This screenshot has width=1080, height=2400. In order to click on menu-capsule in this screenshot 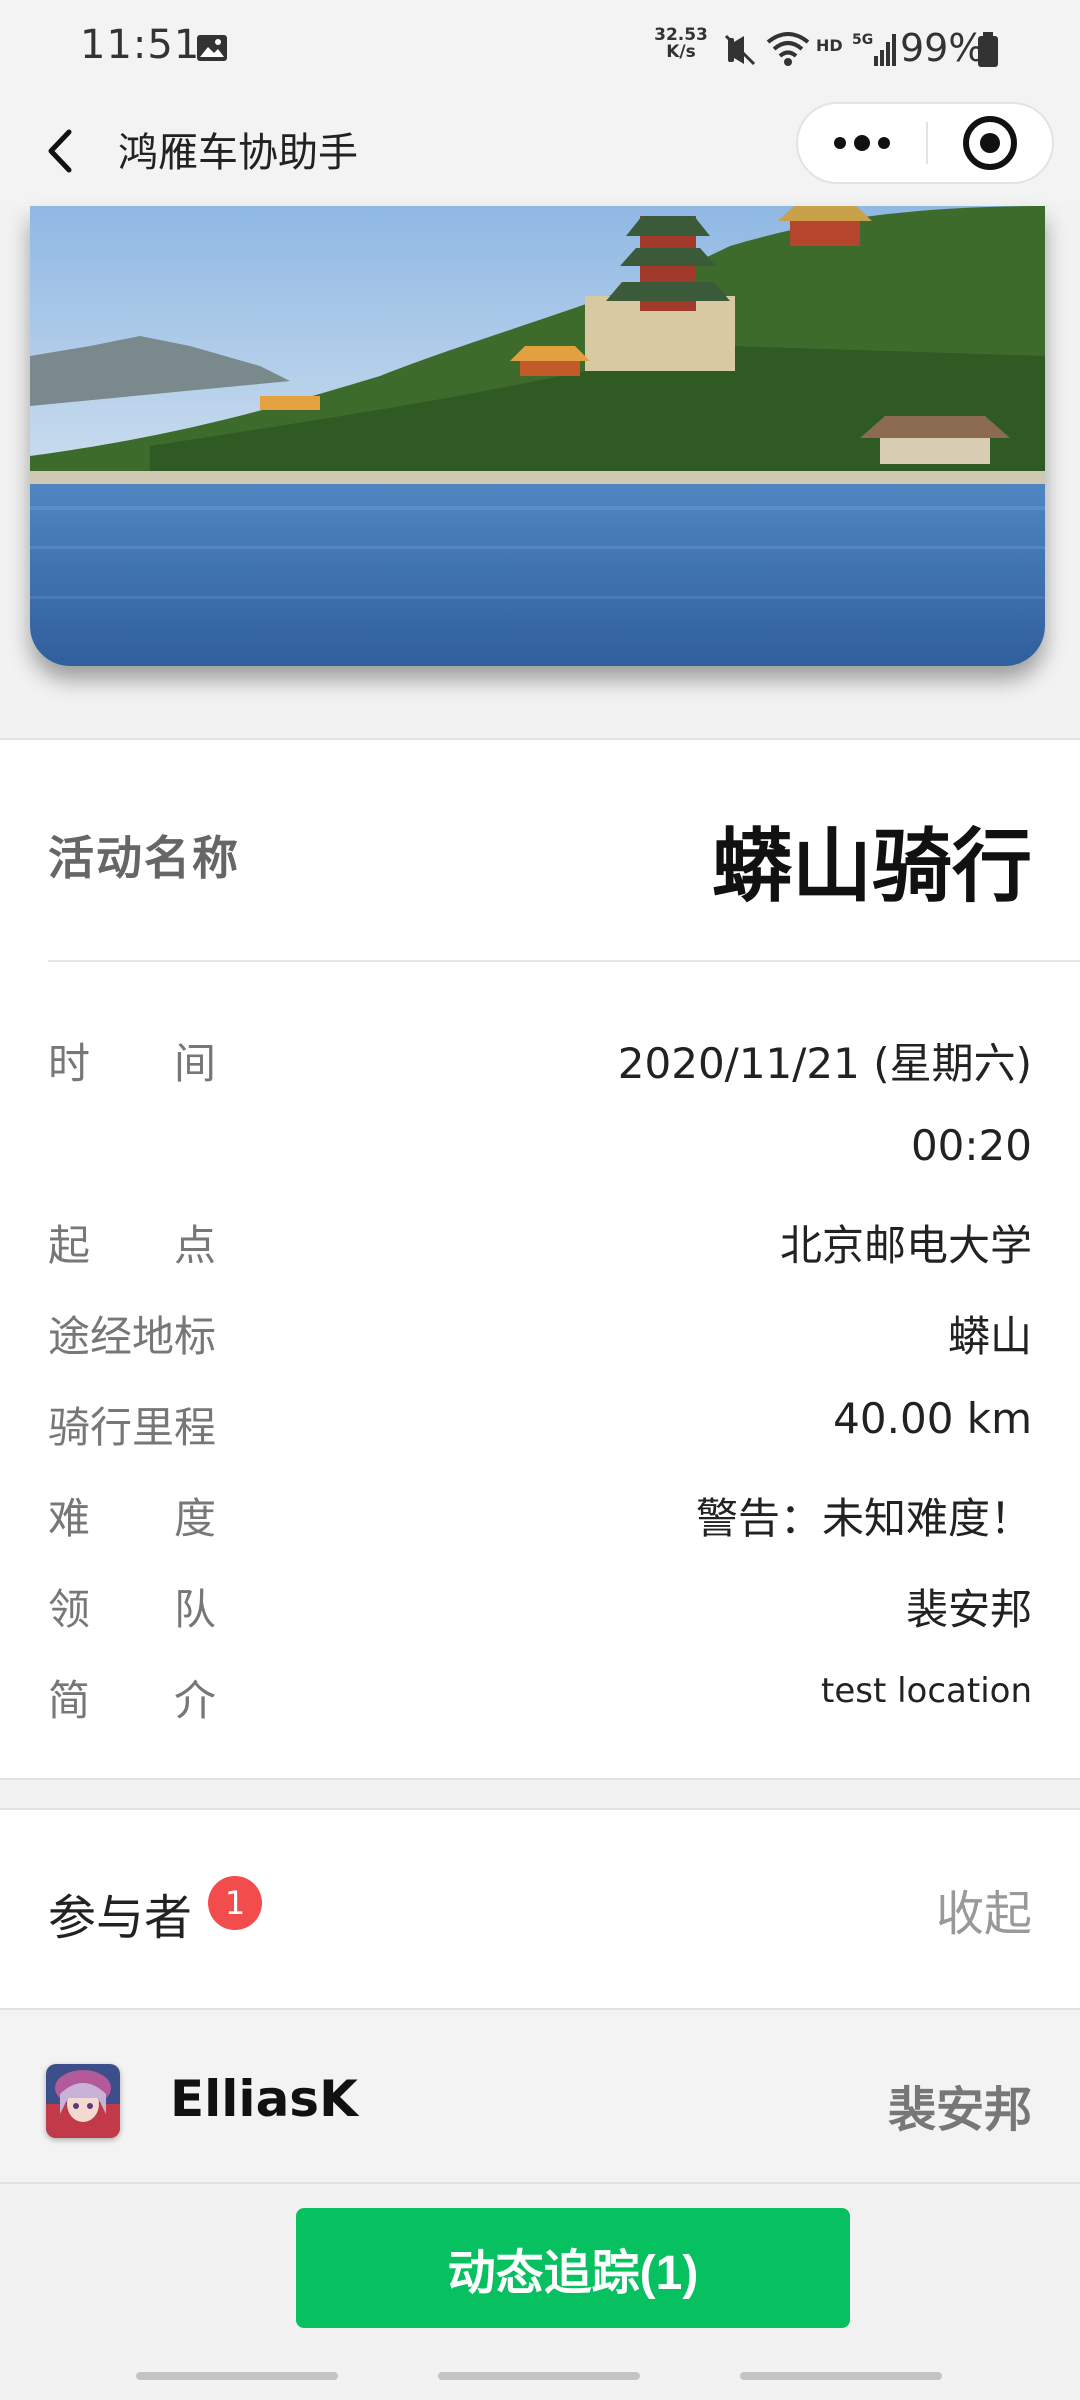, I will do `click(925, 143)`.